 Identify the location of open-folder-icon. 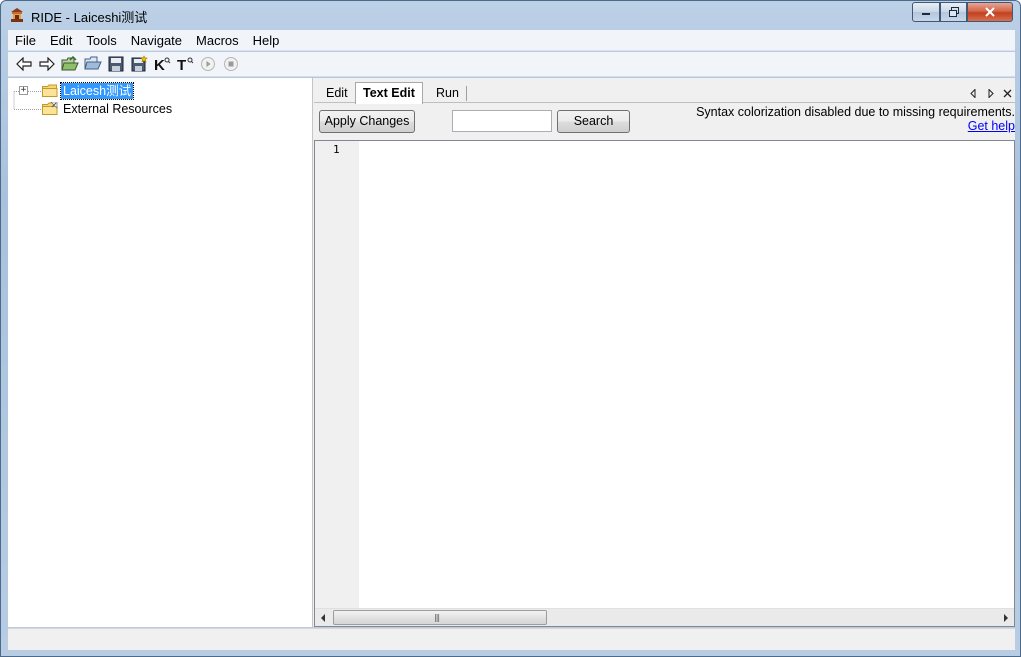
(92, 63).